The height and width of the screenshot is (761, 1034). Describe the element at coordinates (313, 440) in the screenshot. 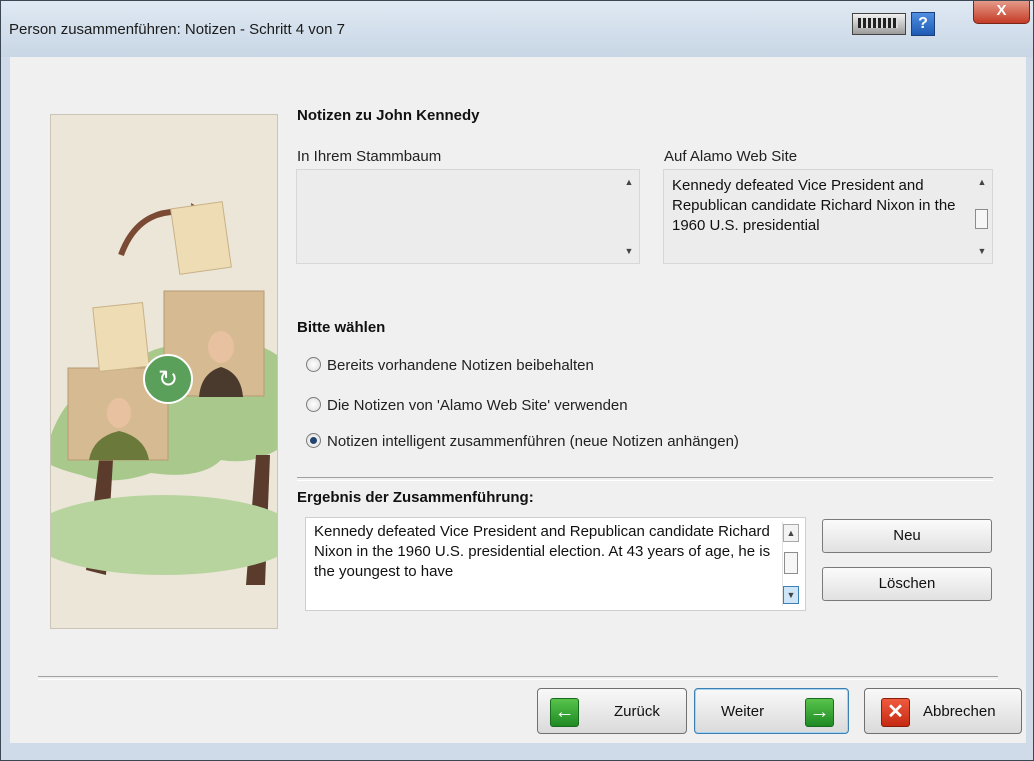

I see `radio-button-selected` at that location.